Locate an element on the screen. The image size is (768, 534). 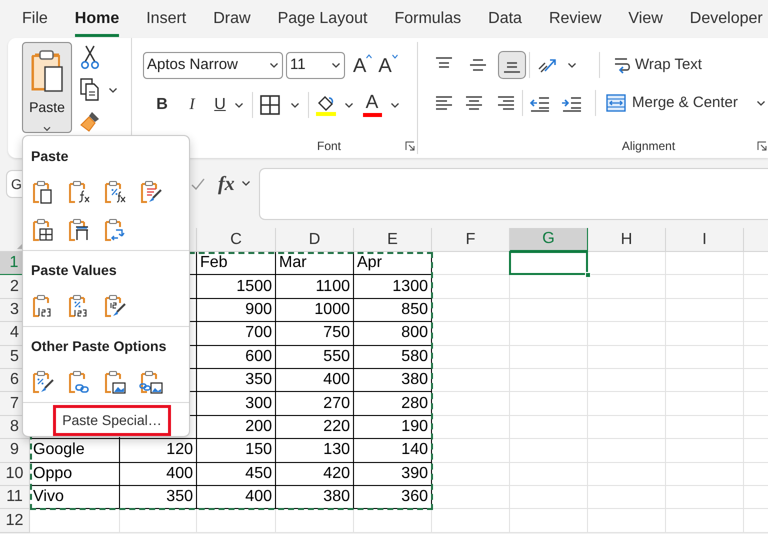
table-cell: 1000 is located at coordinates (315, 310).